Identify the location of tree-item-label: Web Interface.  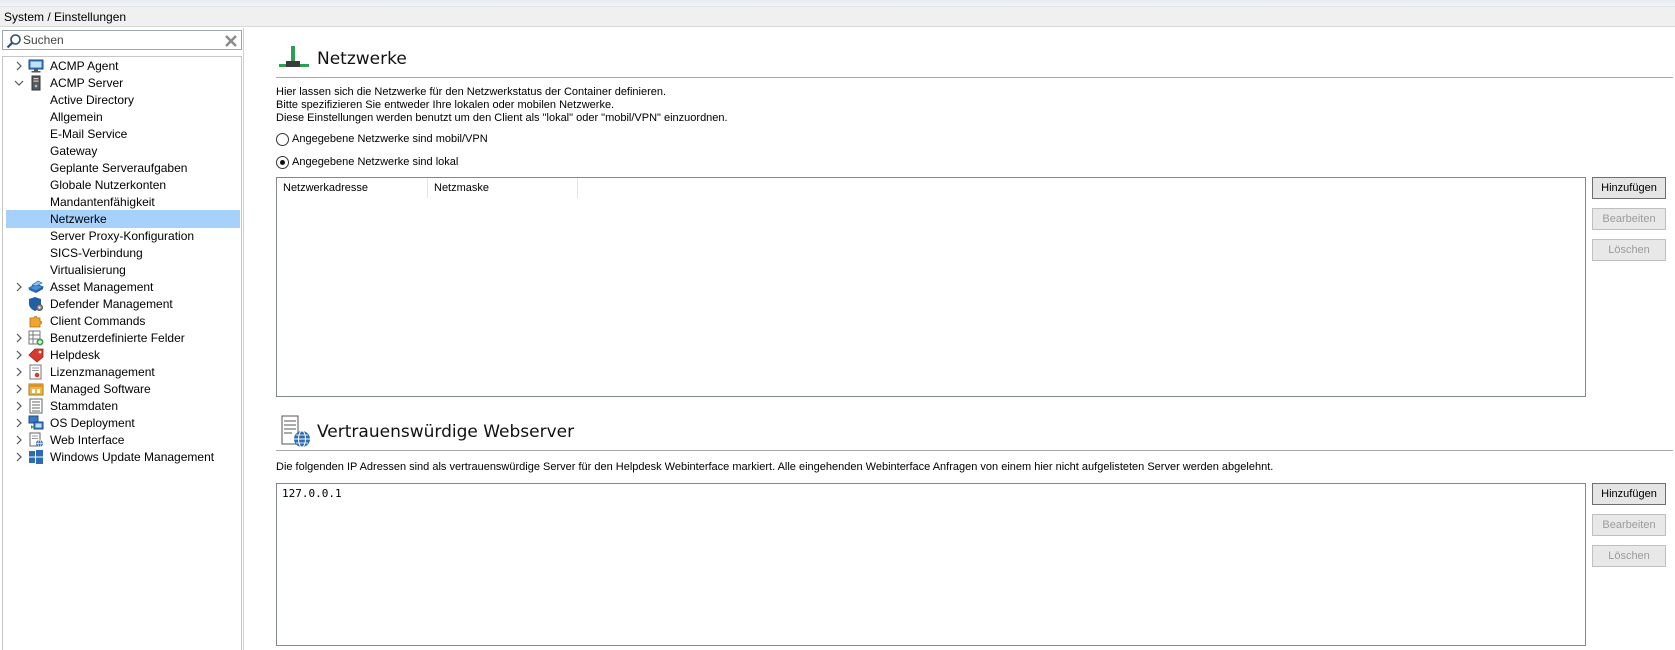
(87, 440).